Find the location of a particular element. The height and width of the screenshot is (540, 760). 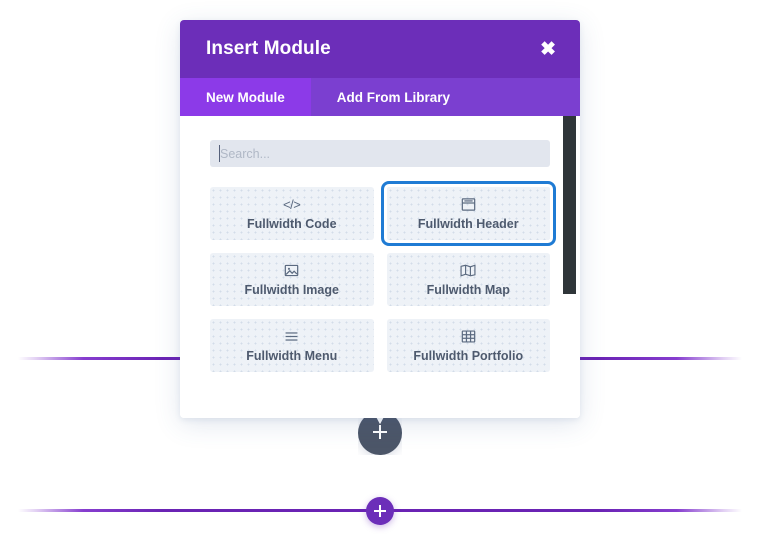

module-tile-label: Fullwidth Portfolio is located at coordinates (468, 356).